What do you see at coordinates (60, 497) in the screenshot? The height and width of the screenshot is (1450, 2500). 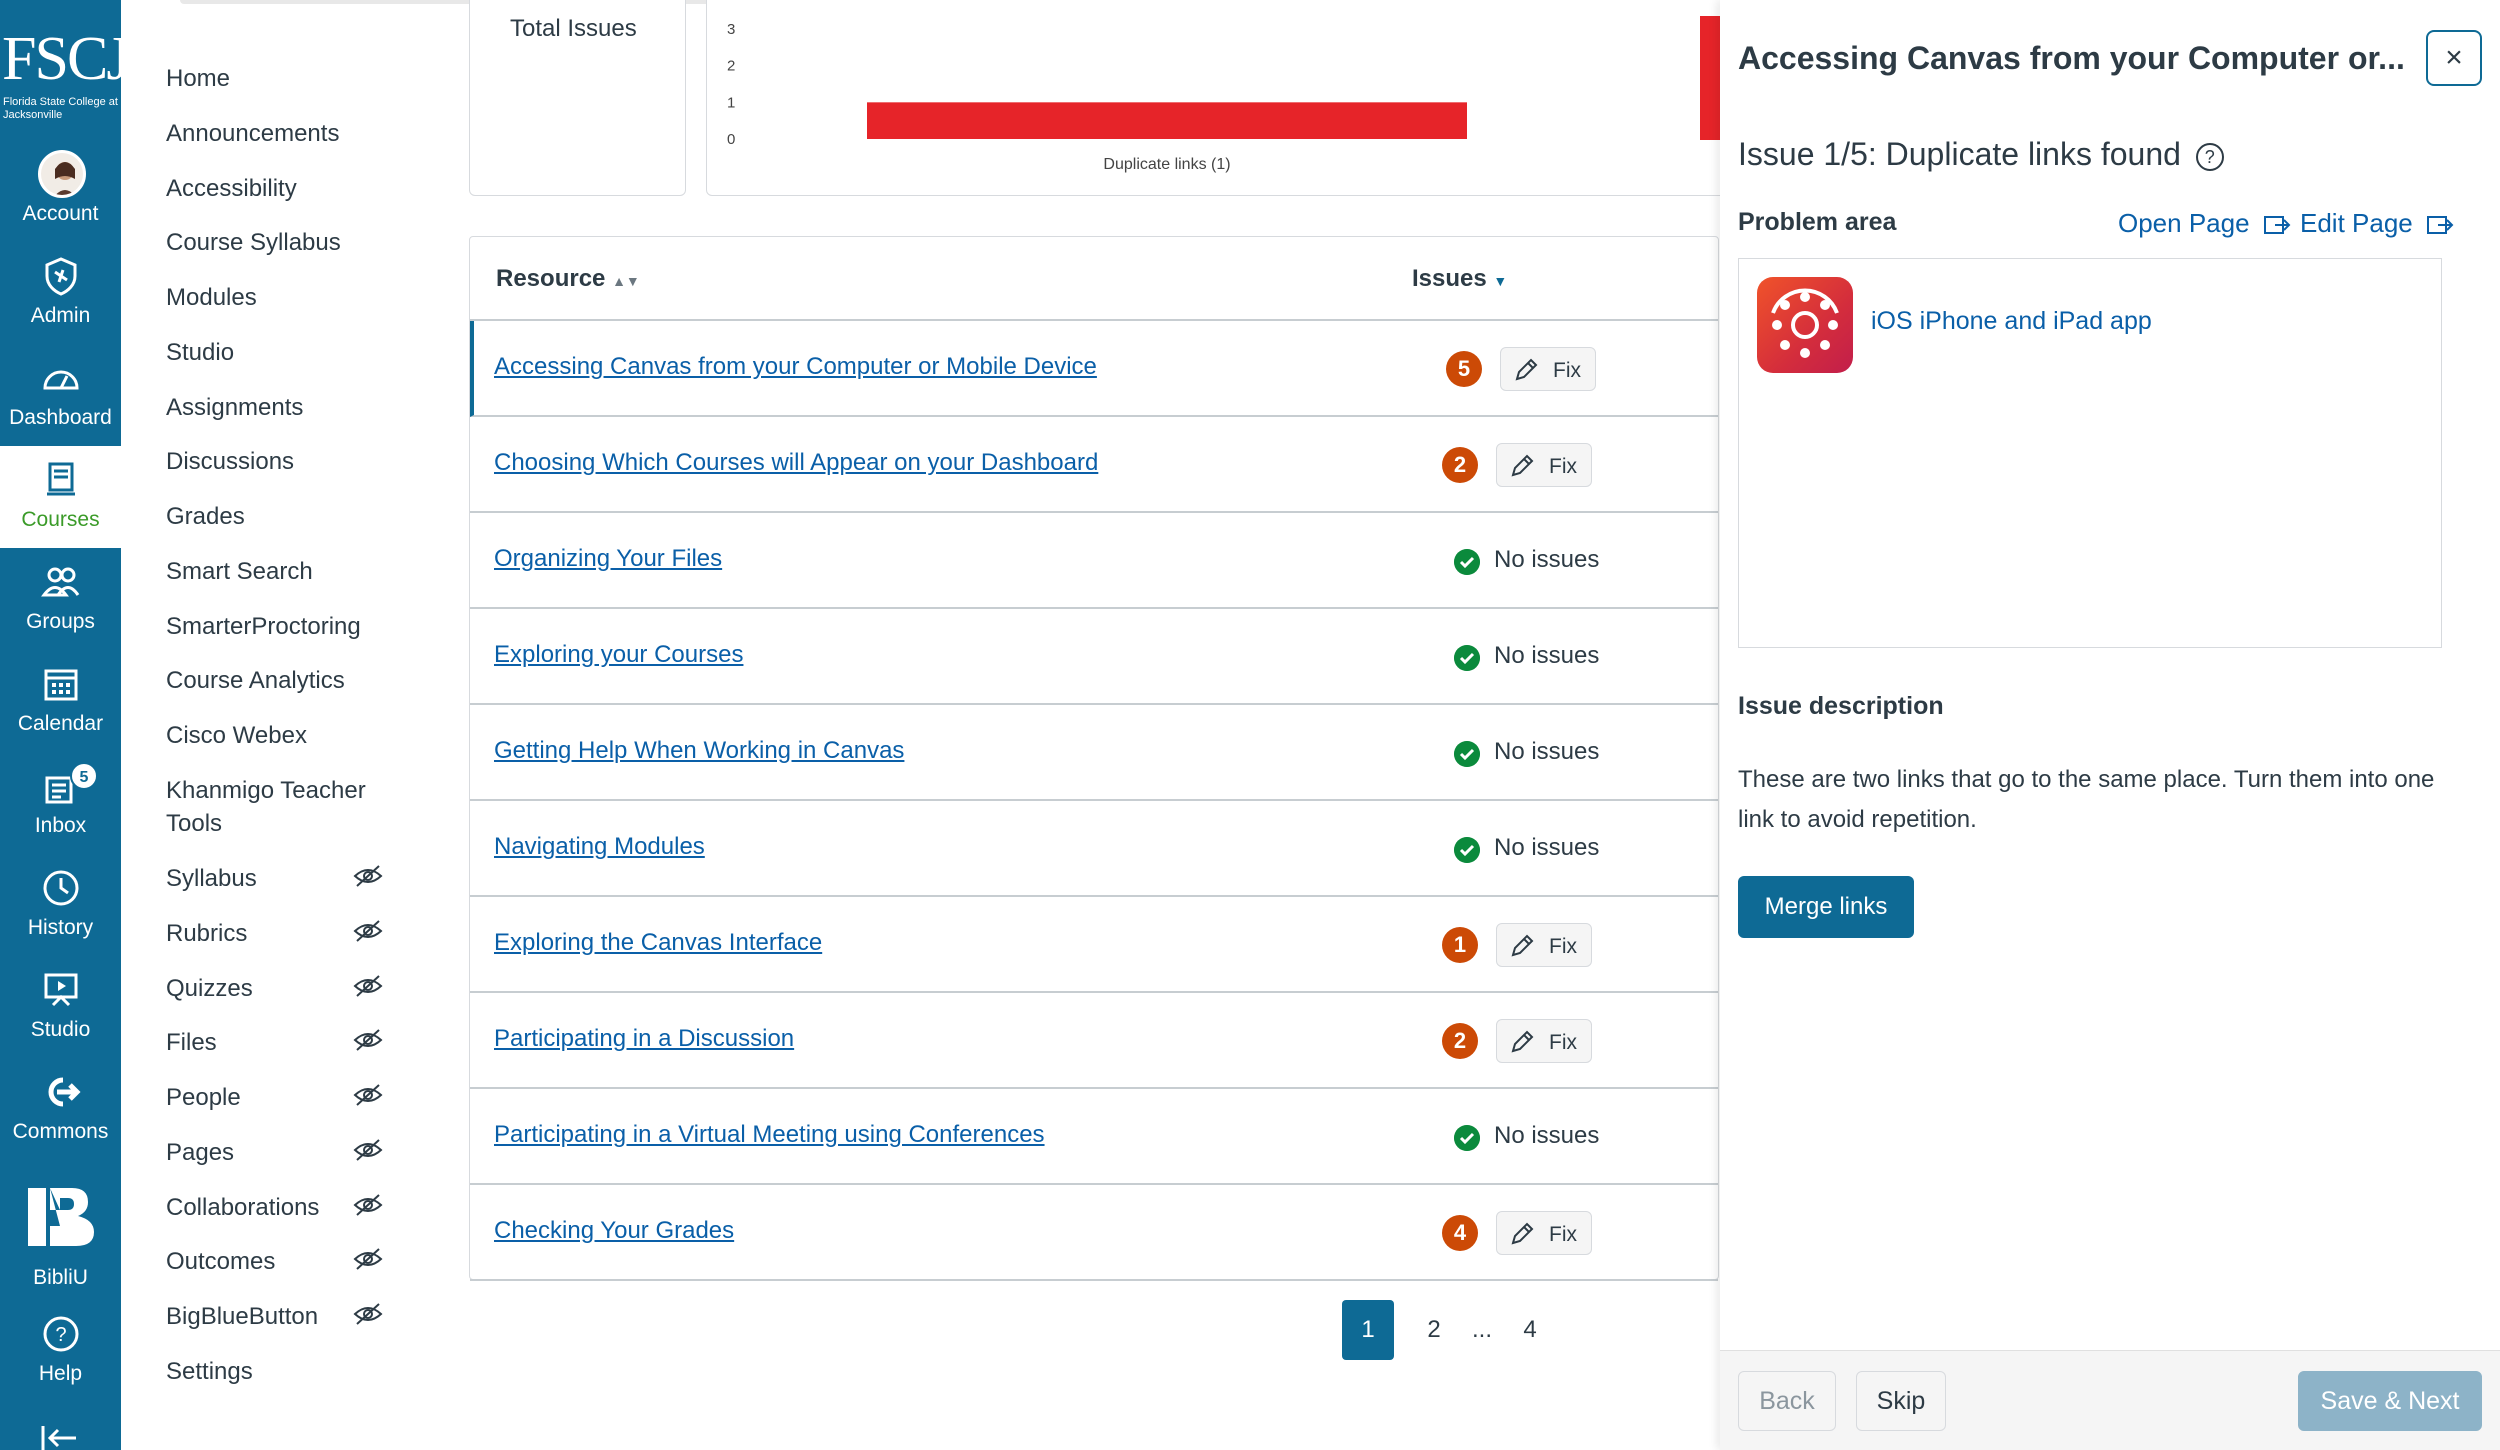 I see `global-nav-courses: Courses` at bounding box center [60, 497].